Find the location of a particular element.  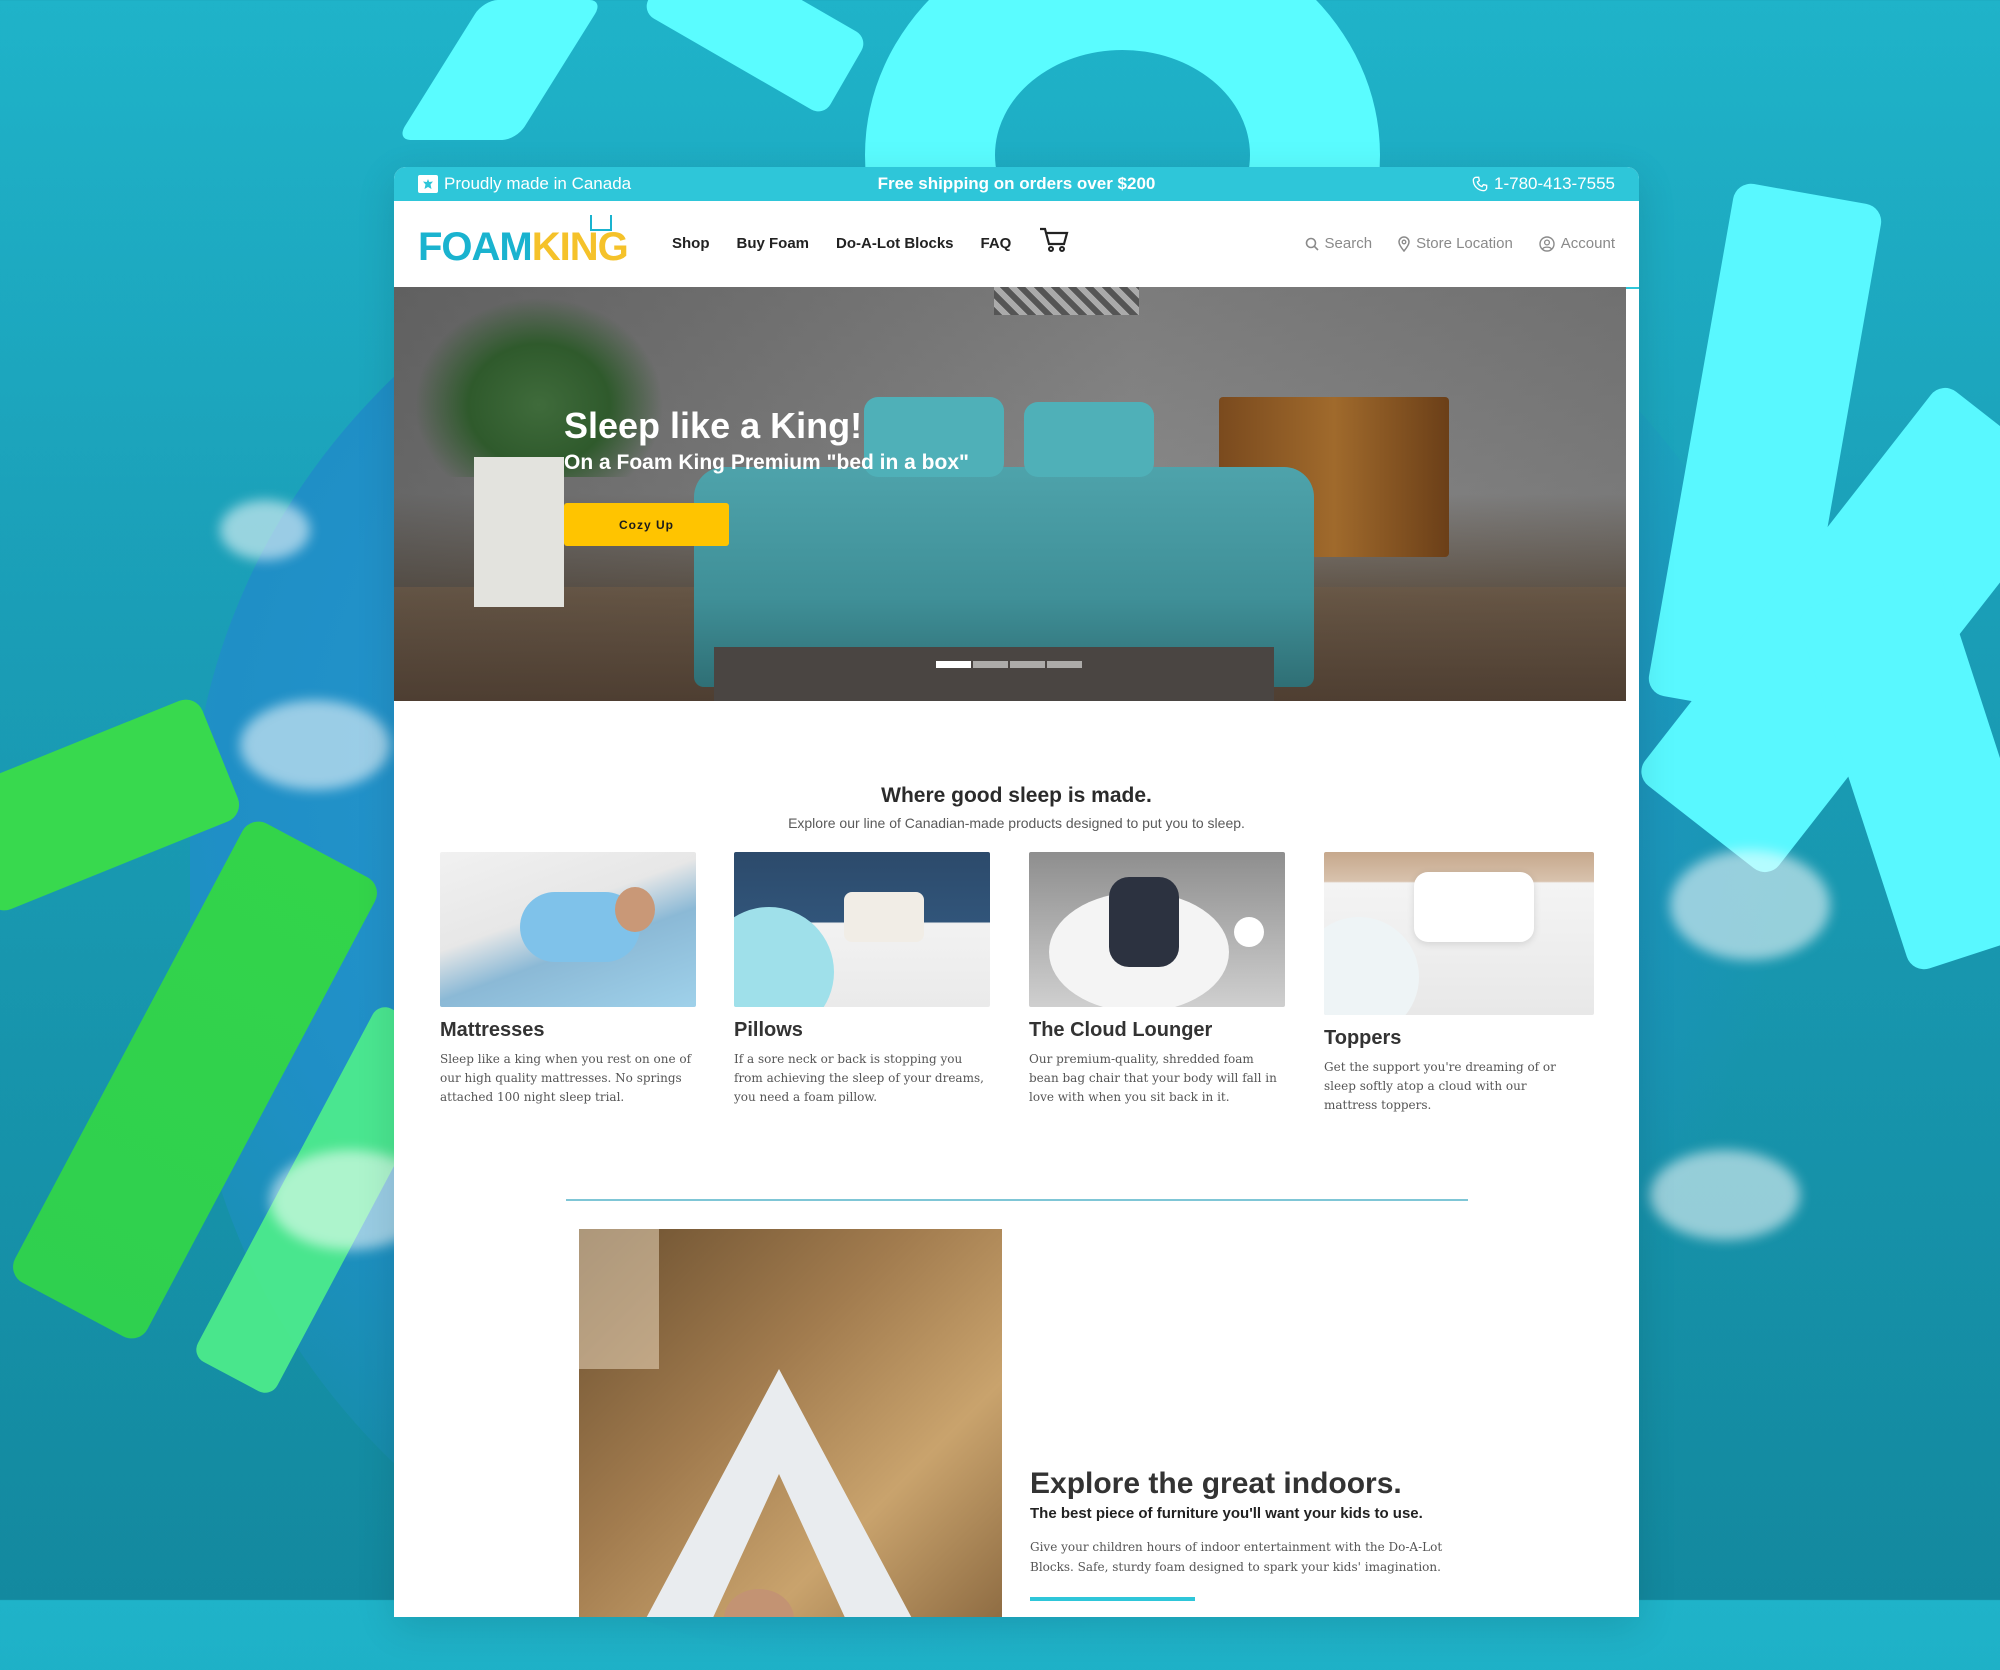

nav-item-do-a-lot-blocks: Do-A-Lot Blocks is located at coordinates (895, 243).